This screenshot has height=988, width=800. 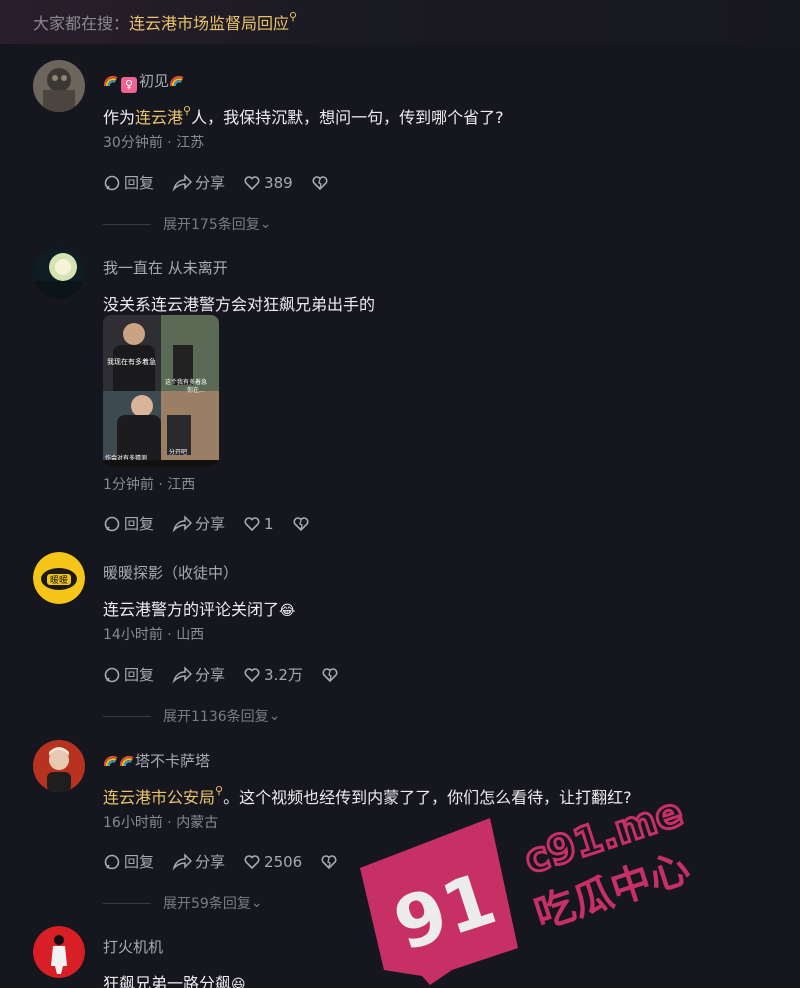 I want to click on expand-replies-button: 展开59条回复 ⌄, so click(x=183, y=903).